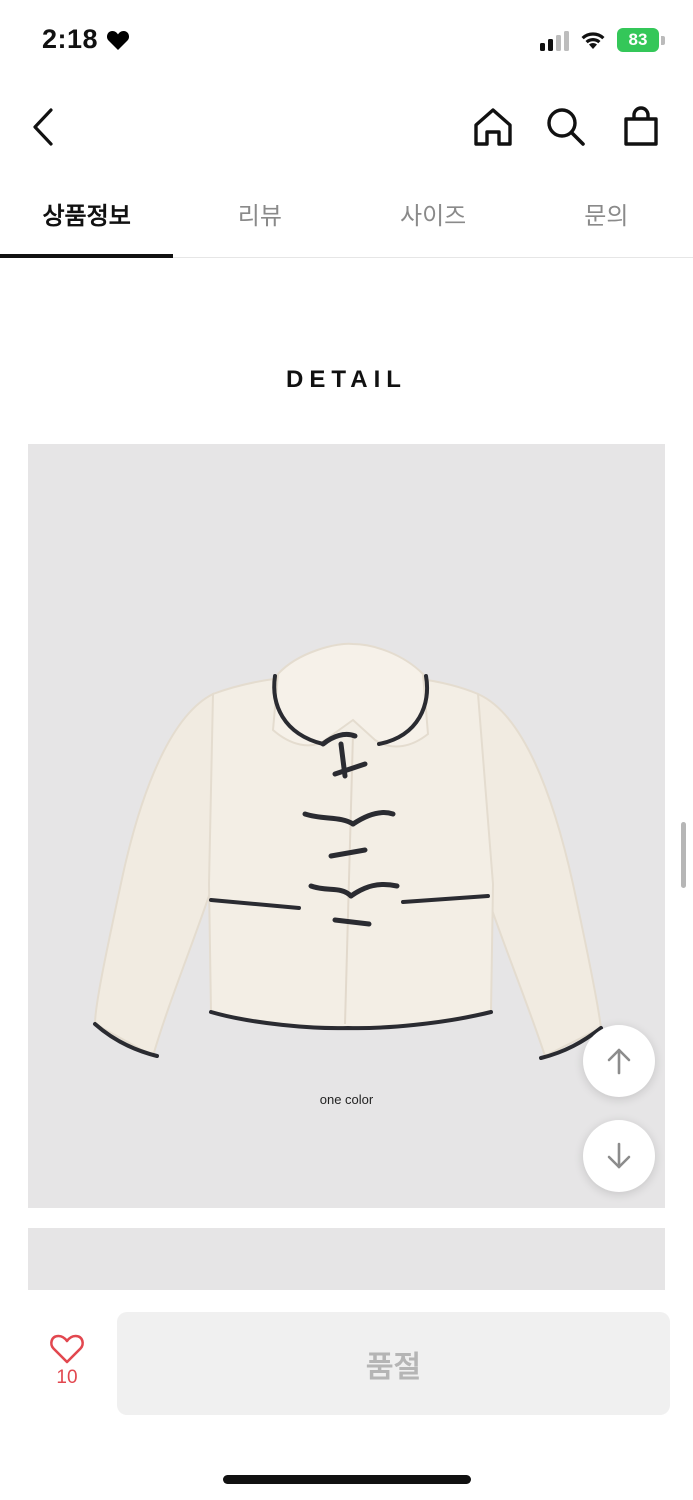 The image size is (693, 1500). I want to click on tab-label: 리뷰, so click(259, 216).